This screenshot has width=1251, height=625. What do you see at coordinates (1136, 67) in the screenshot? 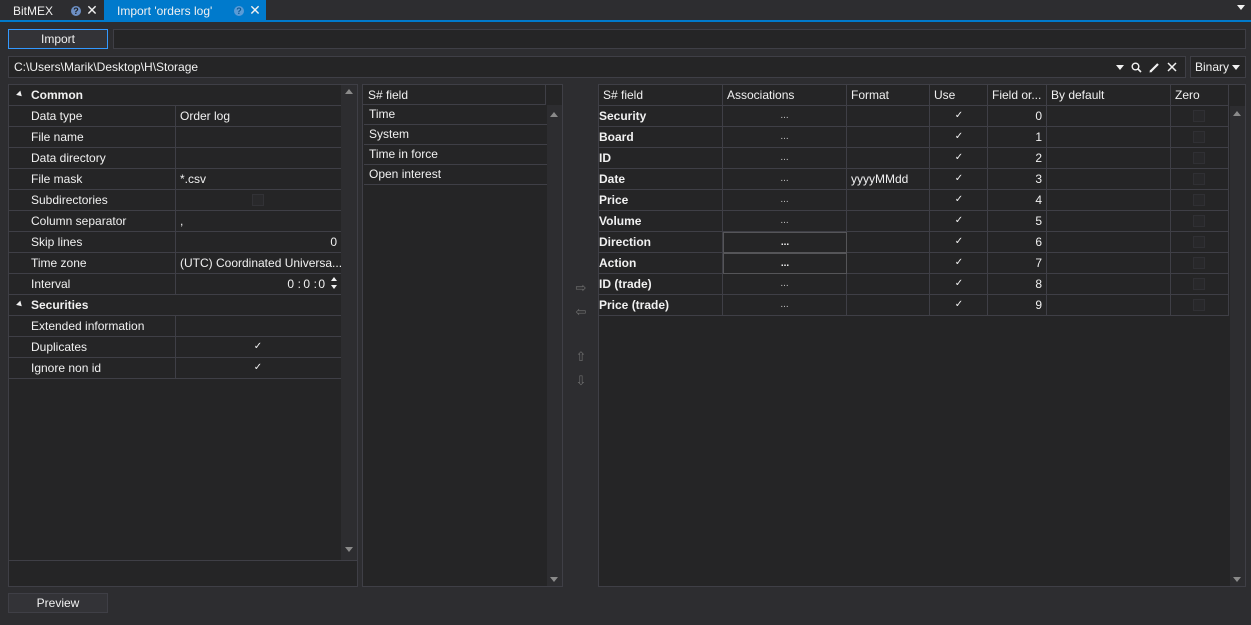
I see `search-icon` at bounding box center [1136, 67].